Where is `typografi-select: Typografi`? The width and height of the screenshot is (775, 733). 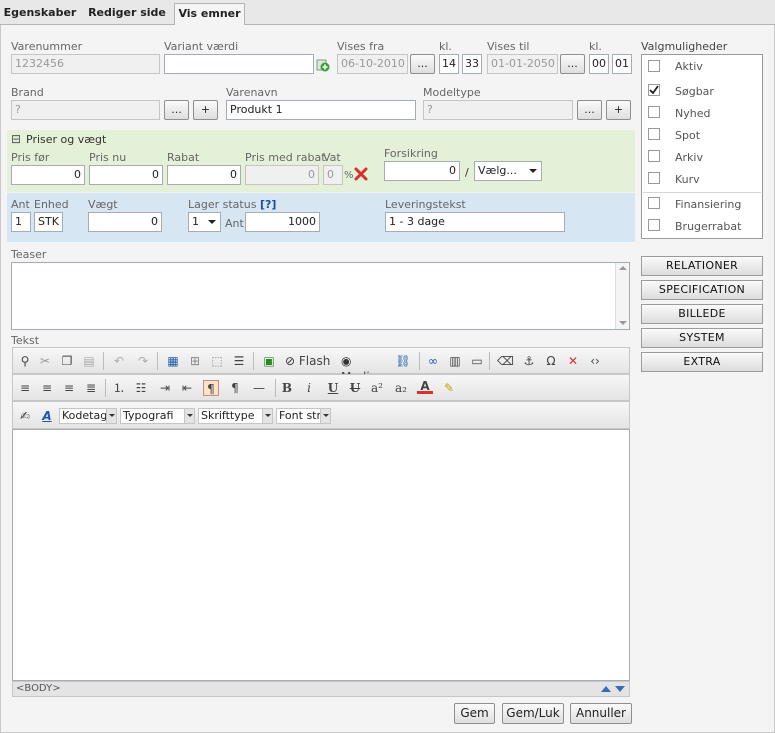 typografi-select: Typografi is located at coordinates (157, 416).